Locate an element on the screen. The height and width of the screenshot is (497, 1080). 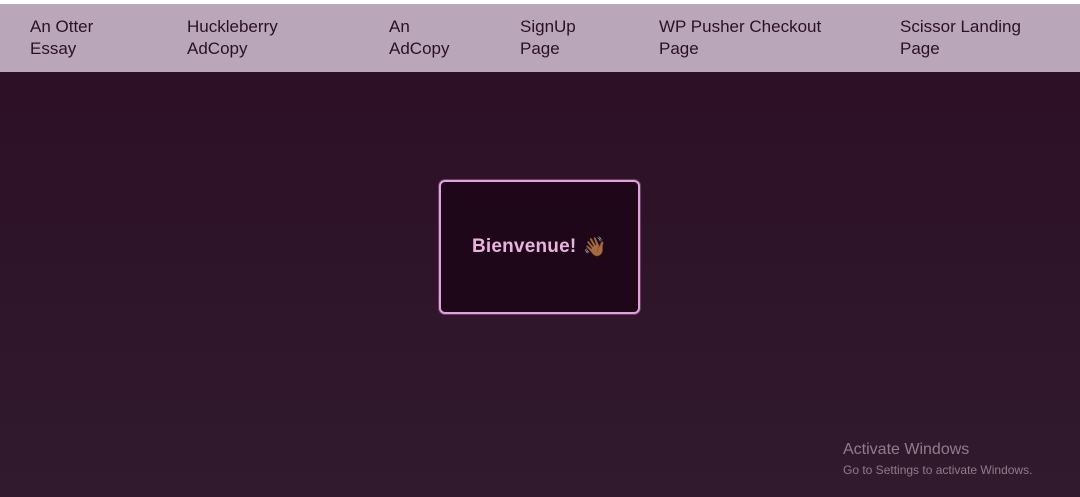
nav-link-huckleberry-adcopy: Huckleberry AdCopy is located at coordinates (247, 38).